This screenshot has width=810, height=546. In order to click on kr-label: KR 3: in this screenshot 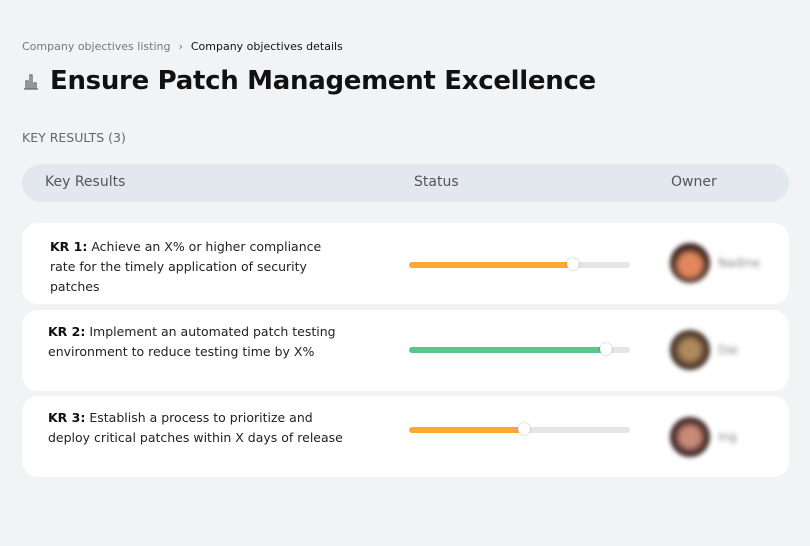, I will do `click(67, 417)`.